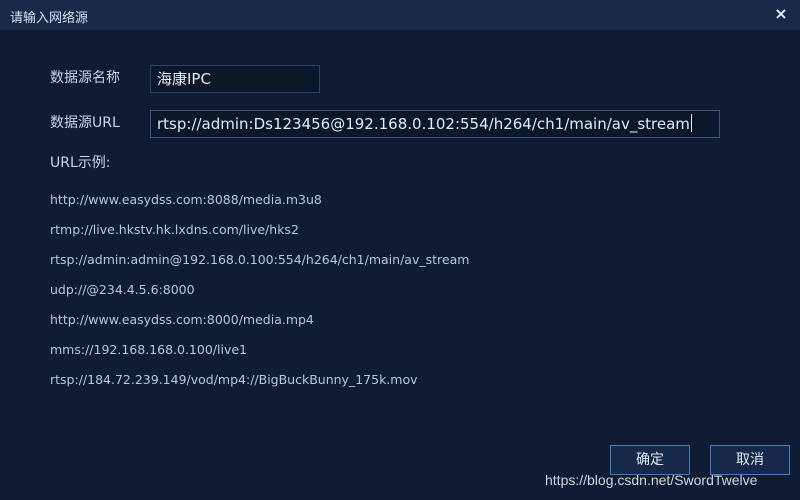 The width and height of the screenshot is (800, 500). I want to click on watermark-text: https://blog.csdn.net/SwordTwelve, so click(651, 480).